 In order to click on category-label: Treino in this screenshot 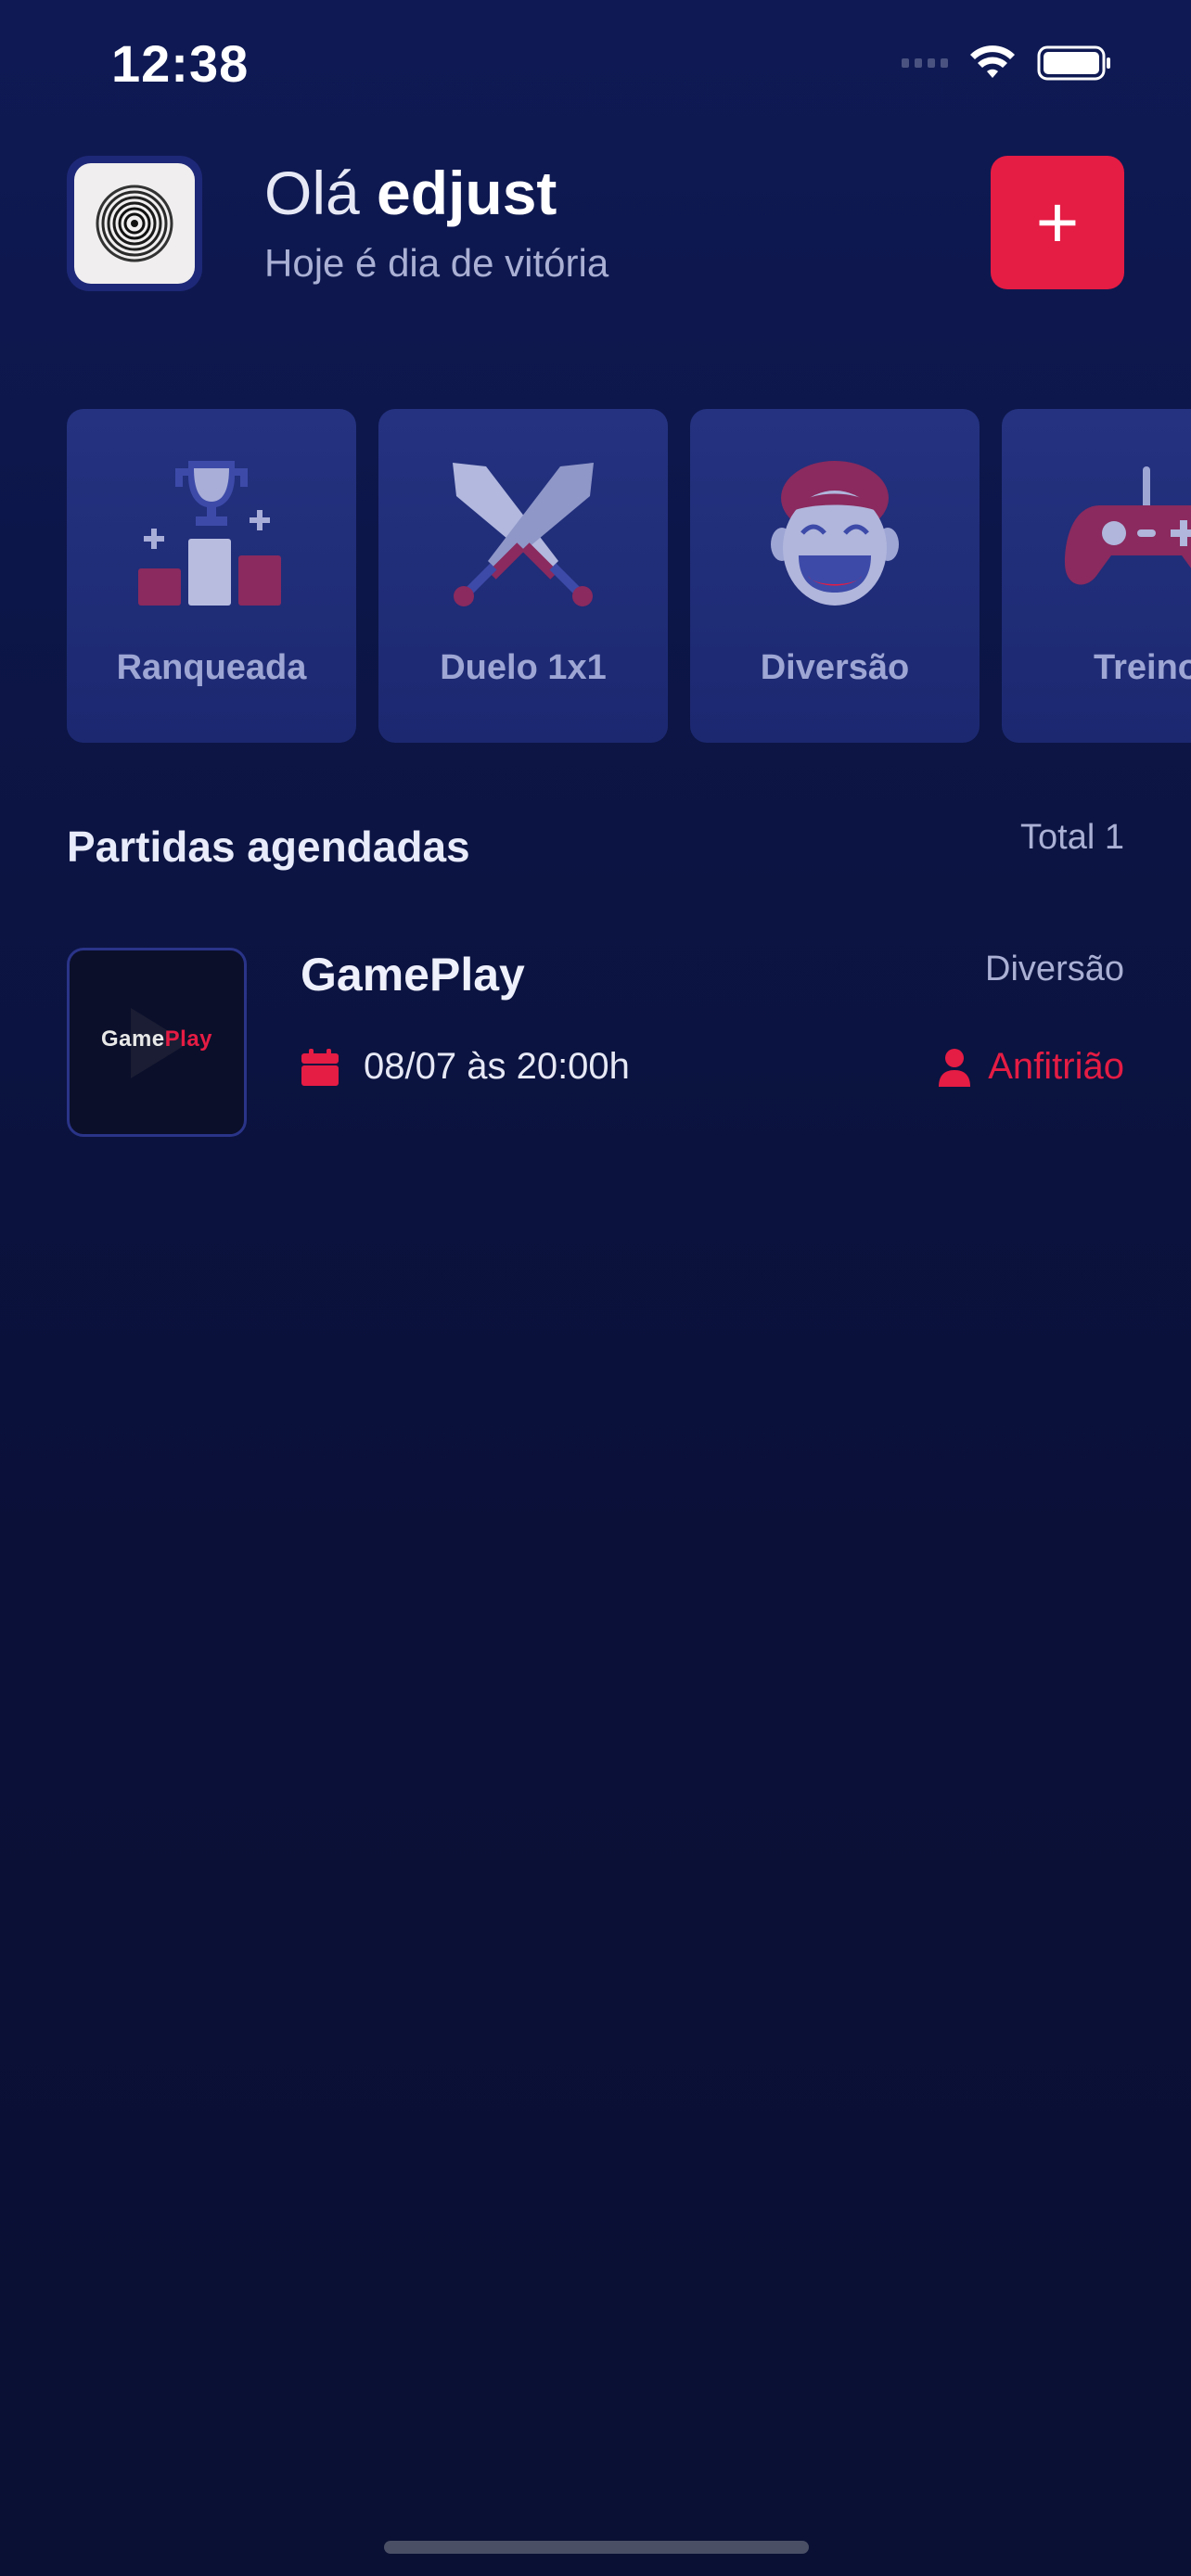, I will do `click(1142, 667)`.